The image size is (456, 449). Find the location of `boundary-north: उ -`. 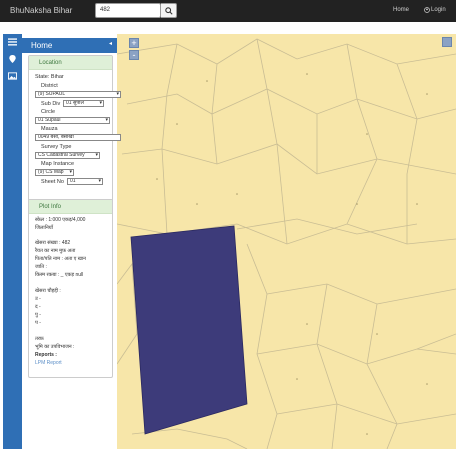

boundary-north: उ - is located at coordinates (38, 299).